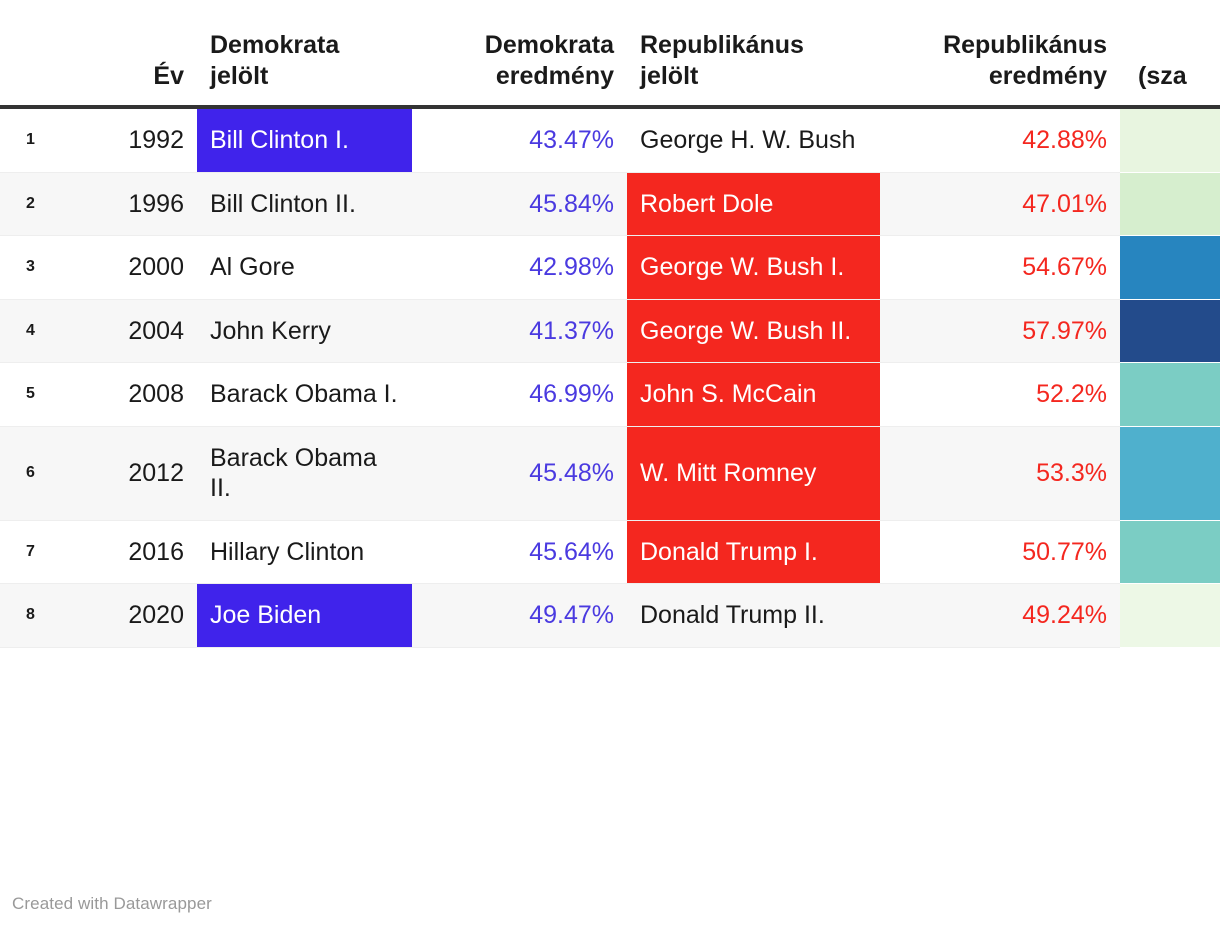  What do you see at coordinates (519, 267) in the screenshot?
I see `cell-democrat-result: 42.98%` at bounding box center [519, 267].